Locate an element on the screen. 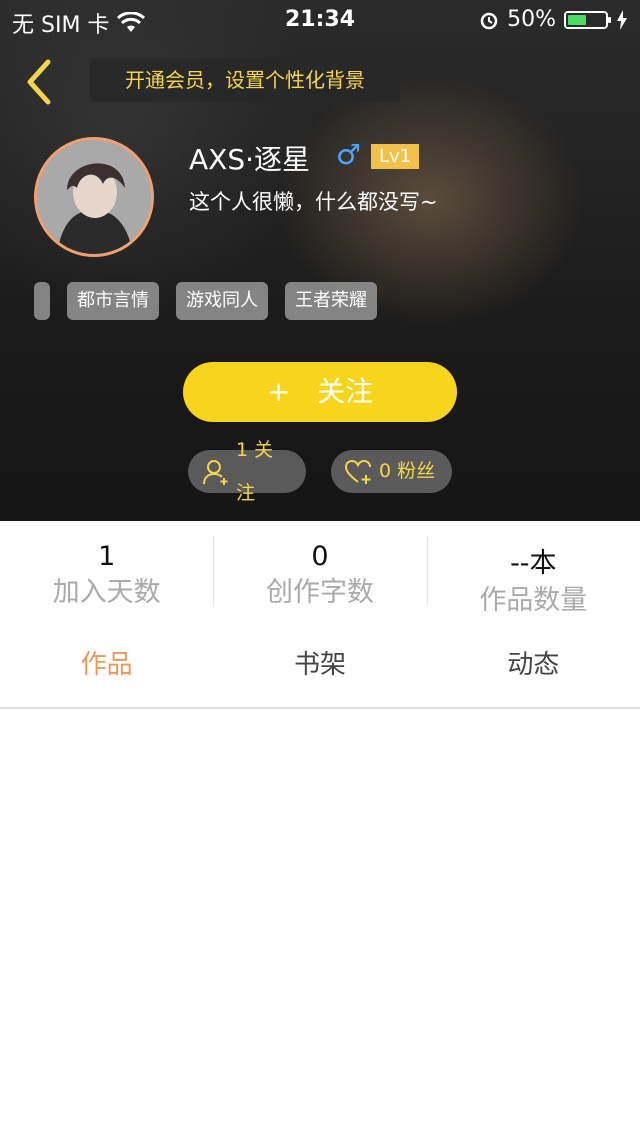  tag-item: 王者荣耀 is located at coordinates (331, 301).